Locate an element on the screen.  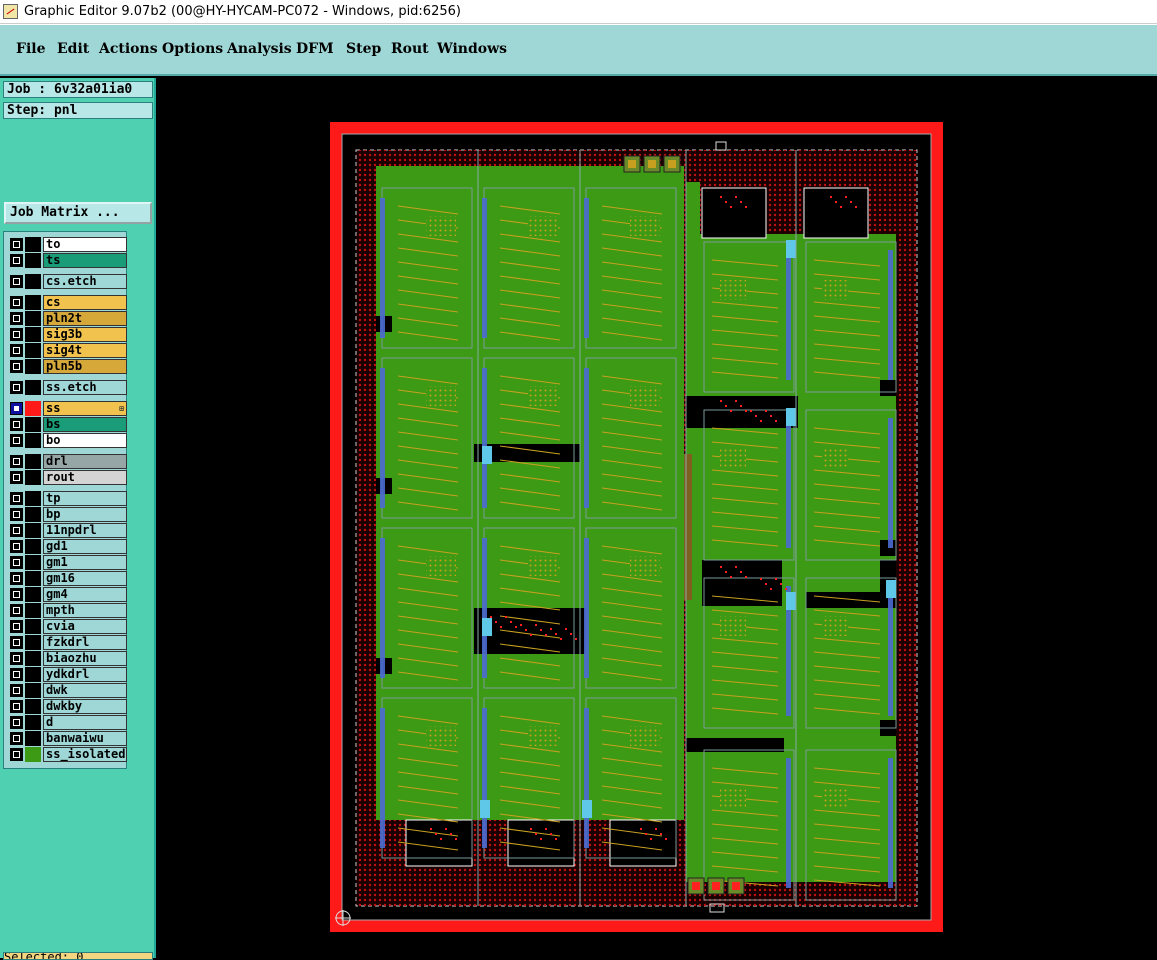
layer-name: dwkby is located at coordinates (85, 706).